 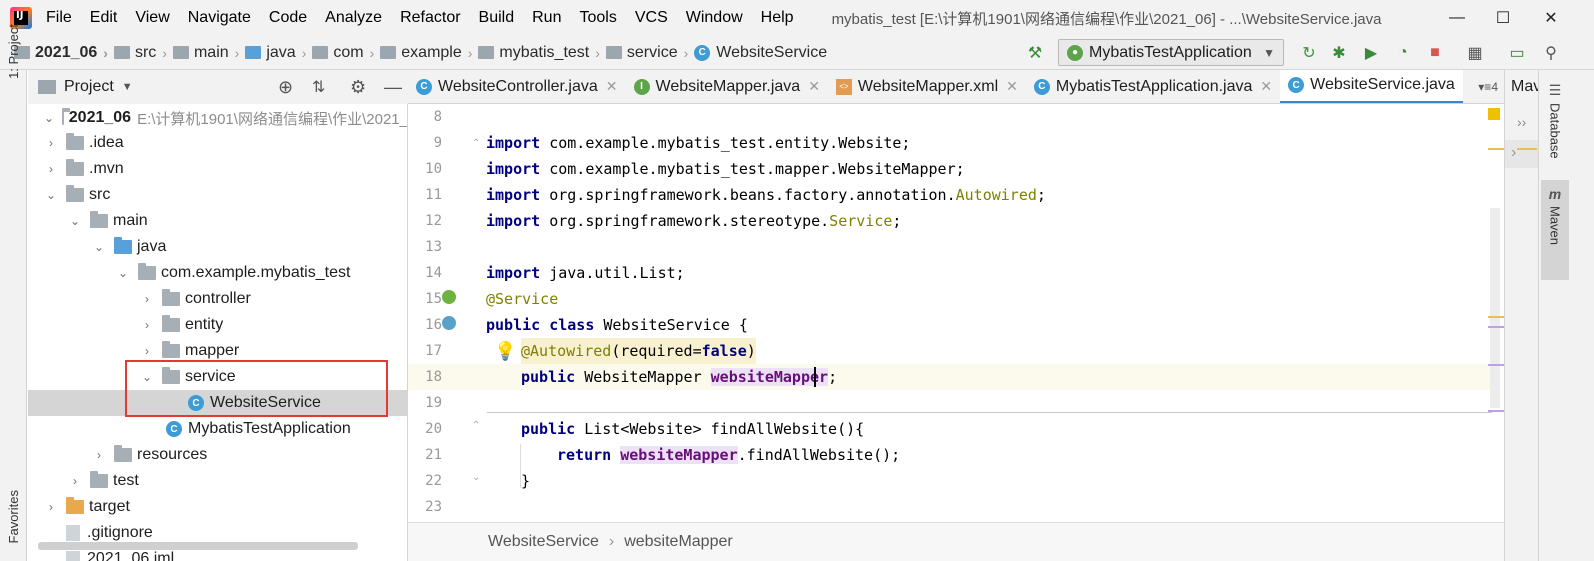 I want to click on right-tool-stripe: ☰ Database m Maven, so click(x=1566, y=315).